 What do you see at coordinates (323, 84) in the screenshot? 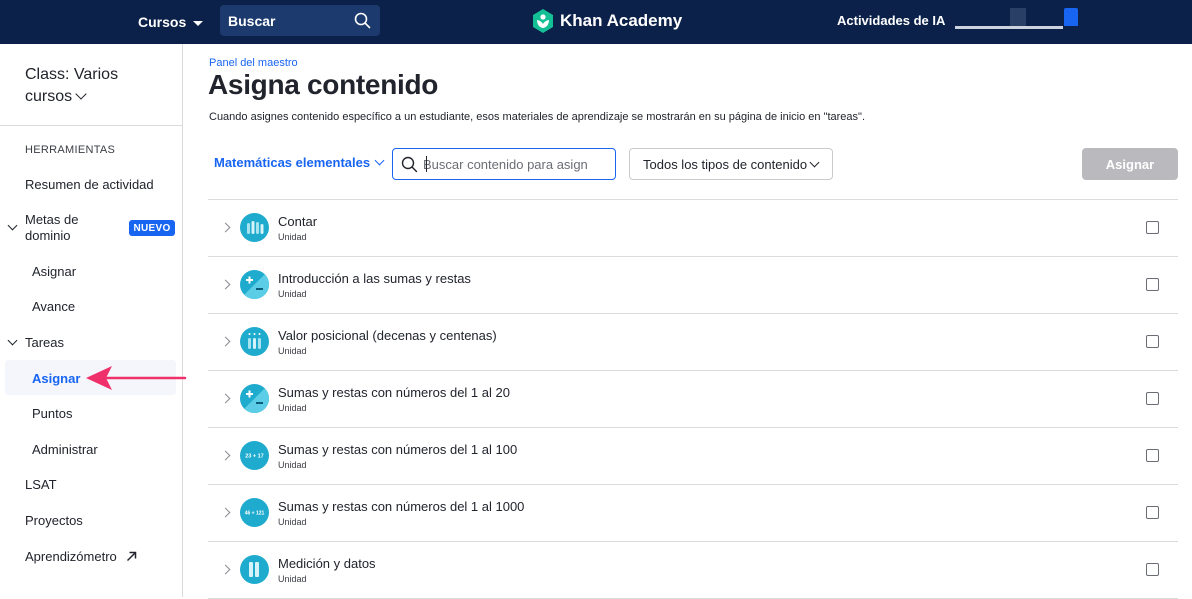
I see `page-title: Asigna contenido` at bounding box center [323, 84].